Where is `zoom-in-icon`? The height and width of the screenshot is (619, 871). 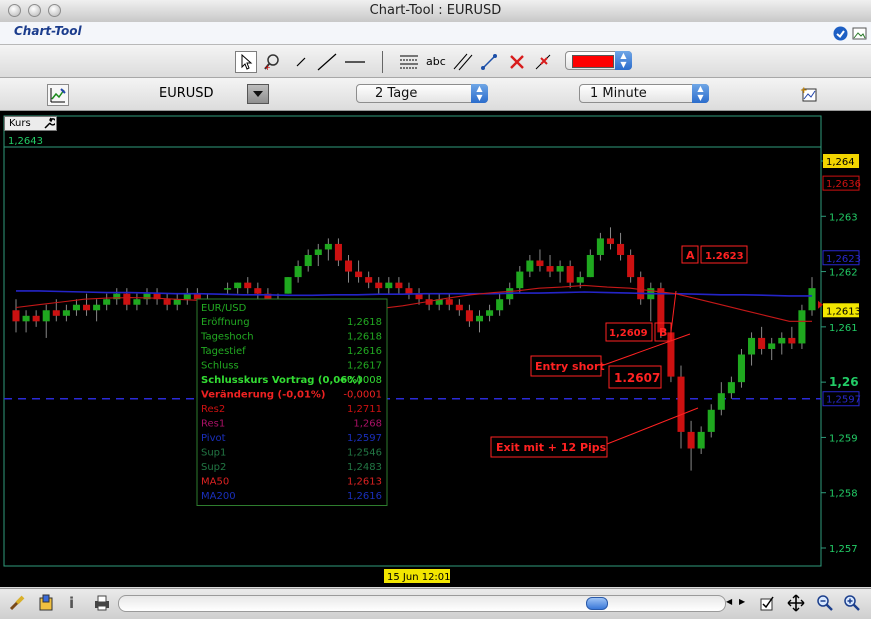 zoom-in-icon is located at coordinates (852, 603).